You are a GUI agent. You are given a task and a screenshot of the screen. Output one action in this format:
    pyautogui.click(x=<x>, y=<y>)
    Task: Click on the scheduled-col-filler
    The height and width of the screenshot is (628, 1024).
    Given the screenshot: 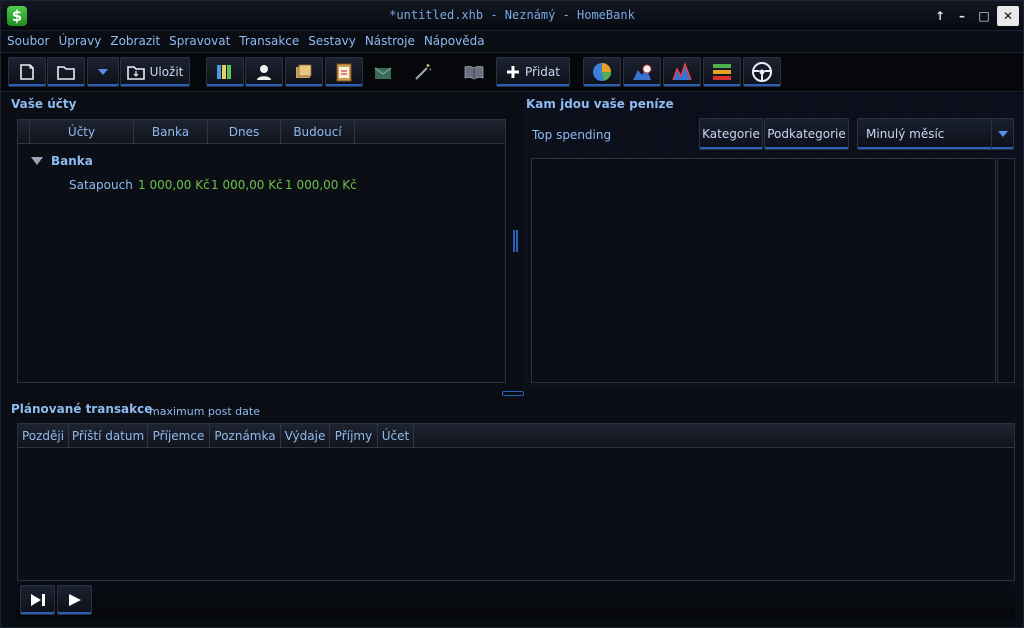 What is the action you would take?
    pyautogui.click(x=714, y=436)
    